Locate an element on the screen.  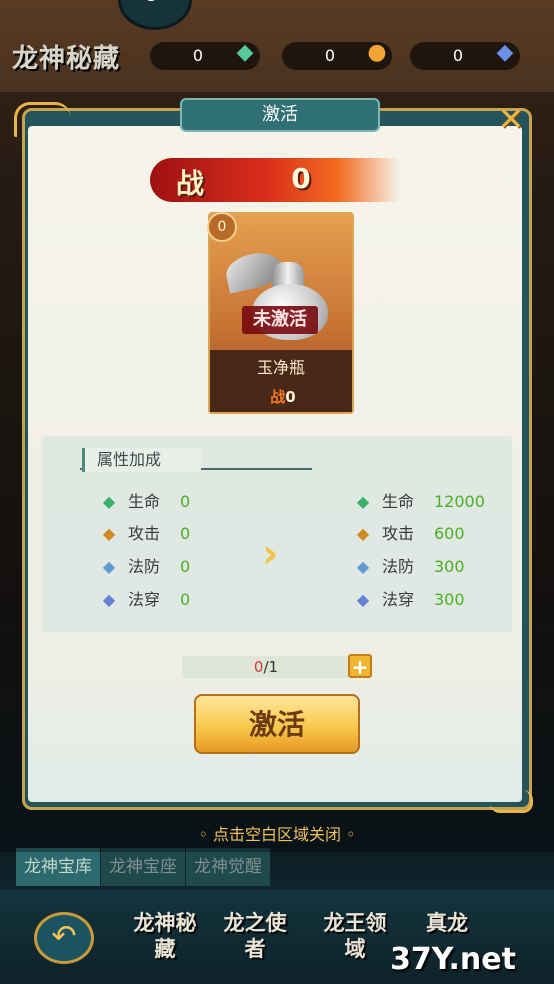
next-attr-row: ◆ 法防 300 is located at coordinates (429, 567).